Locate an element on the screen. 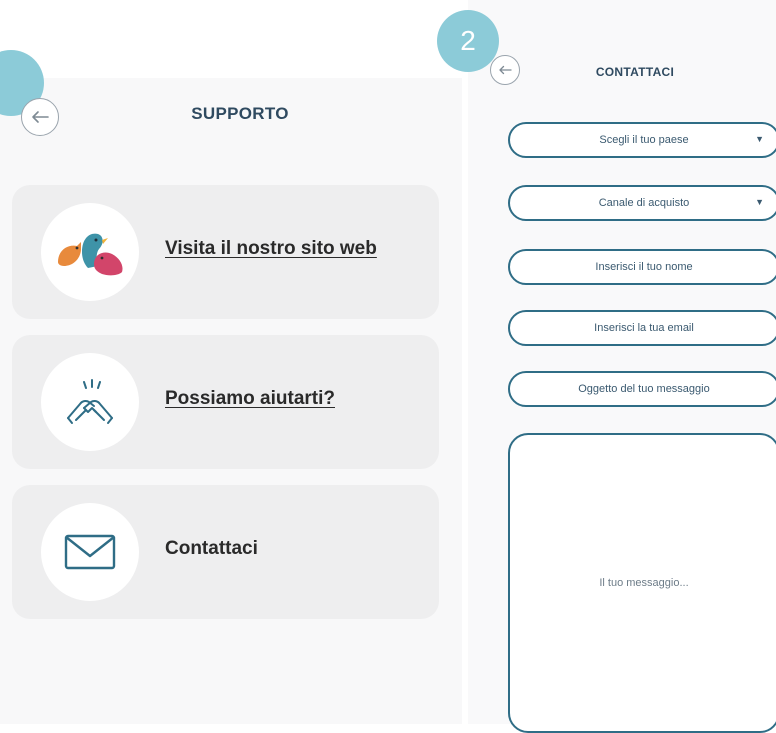 This screenshot has width=776, height=733. name-field-placeholder: Inserisci il tuo nome is located at coordinates (644, 267).